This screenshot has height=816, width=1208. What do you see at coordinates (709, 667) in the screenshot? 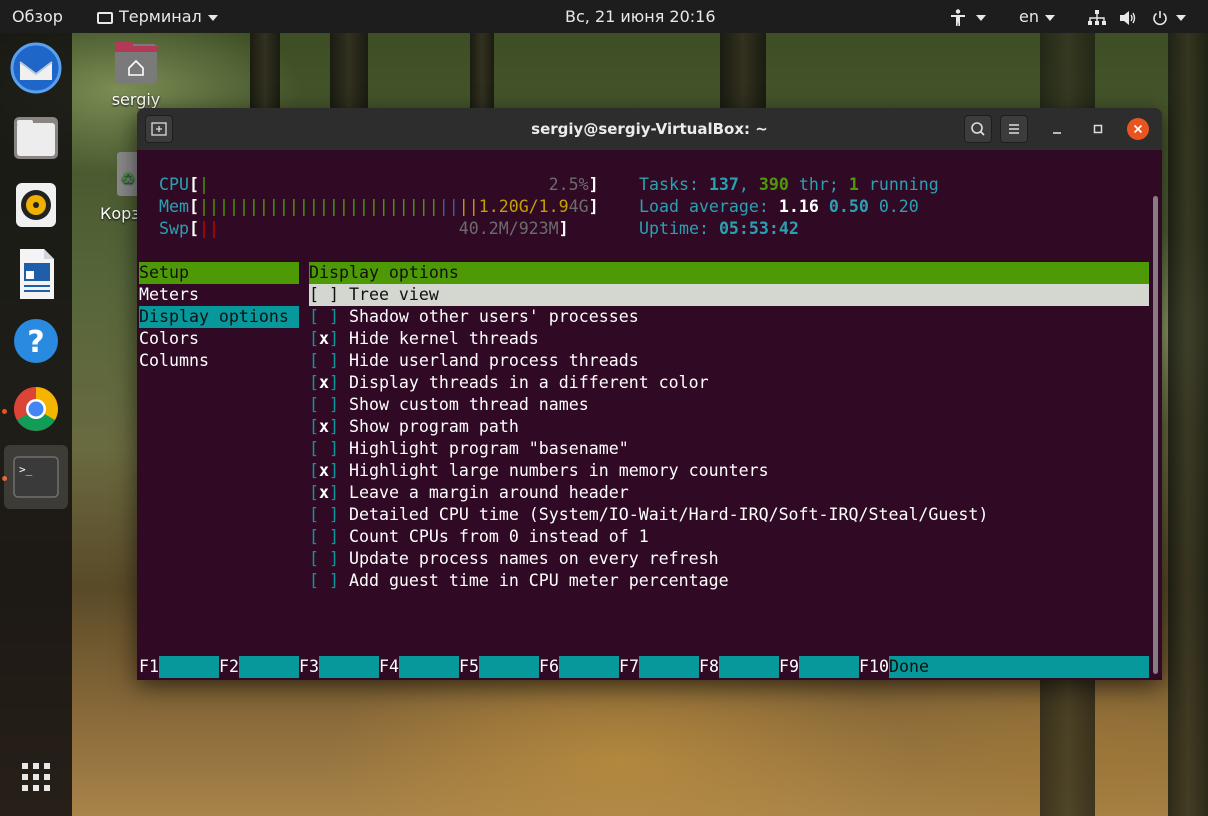
I see `fkey-f8: F8` at bounding box center [709, 667].